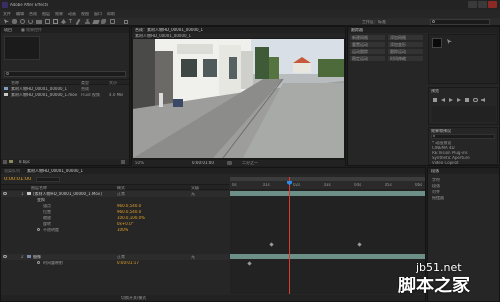 Image resolution: width=500 pixels, height=302 pixels. What do you see at coordinates (435, 91) in the screenshot?
I see `tab-preview: 预览` at bounding box center [435, 91].